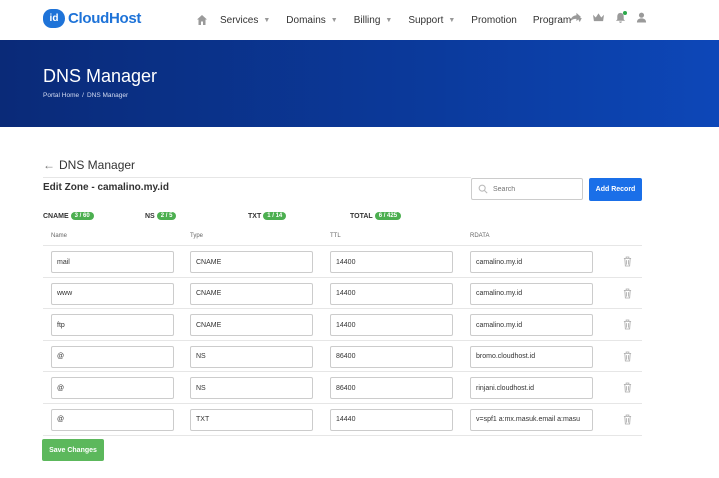 Image resolution: width=719 pixels, height=478 pixels. What do you see at coordinates (49, 165) in the screenshot?
I see `arrow-left-icon: ←` at bounding box center [49, 165].